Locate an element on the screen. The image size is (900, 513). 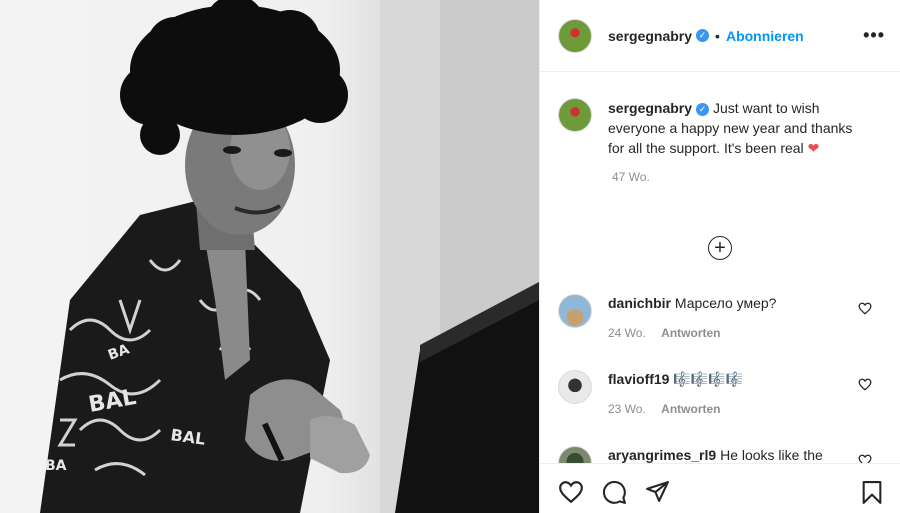
commenter-username: flavioff19 is located at coordinates (638, 379).